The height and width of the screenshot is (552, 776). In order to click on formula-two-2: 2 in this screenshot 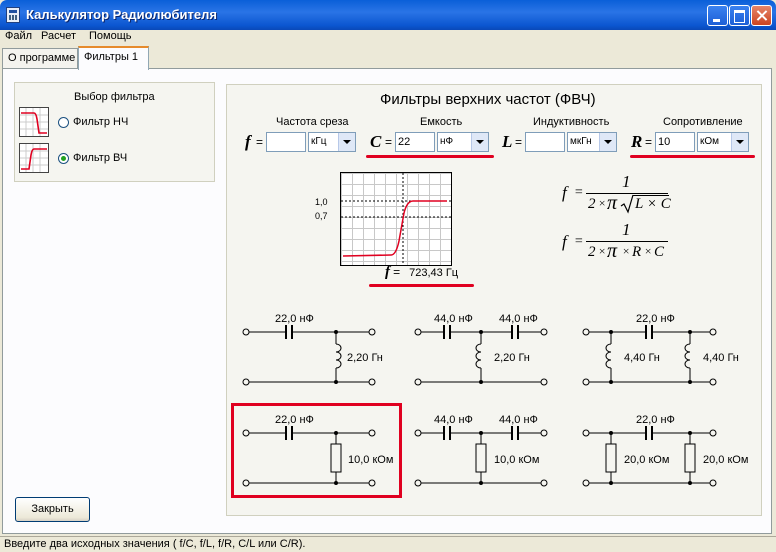, I will do `click(592, 252)`.